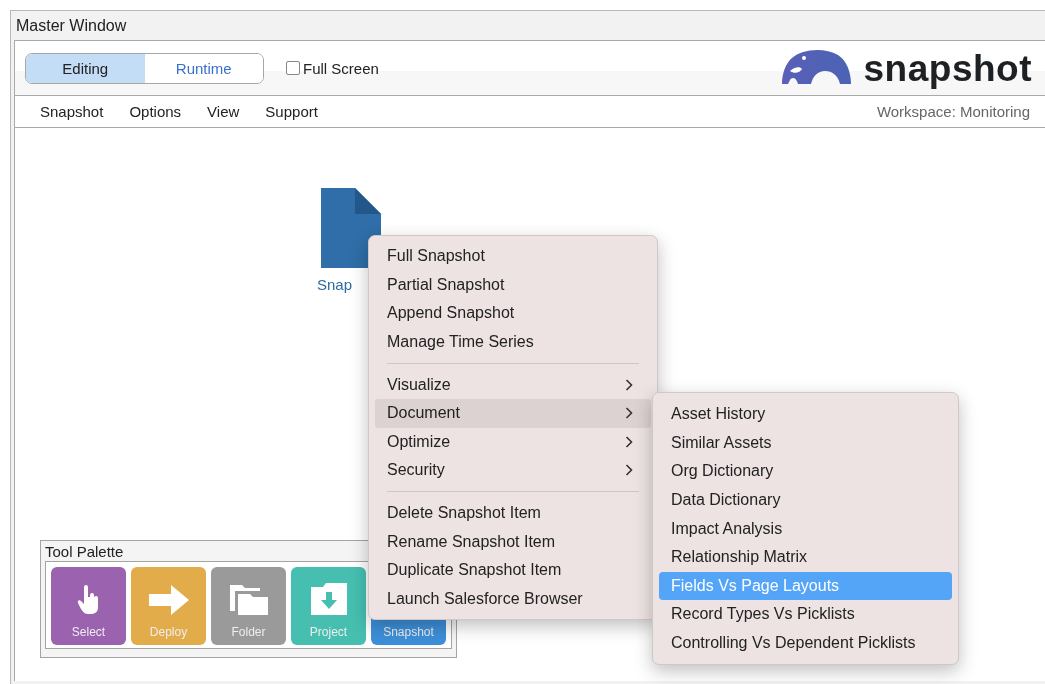 This screenshot has height=684, width=1045. I want to click on checkbox, so click(293, 68).